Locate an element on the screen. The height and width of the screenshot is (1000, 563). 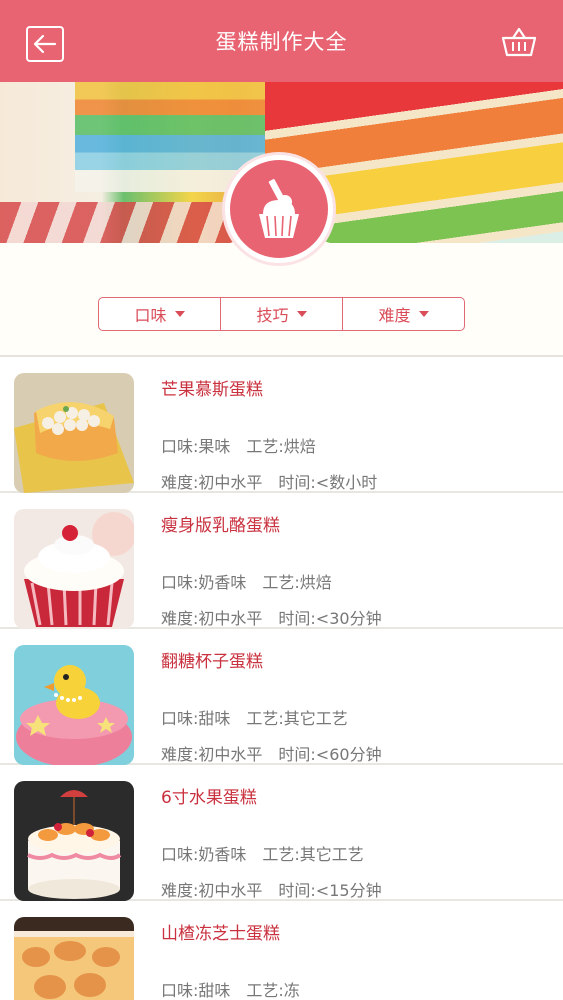
recipe-time: 时间:<60分钟 is located at coordinates (330, 754).